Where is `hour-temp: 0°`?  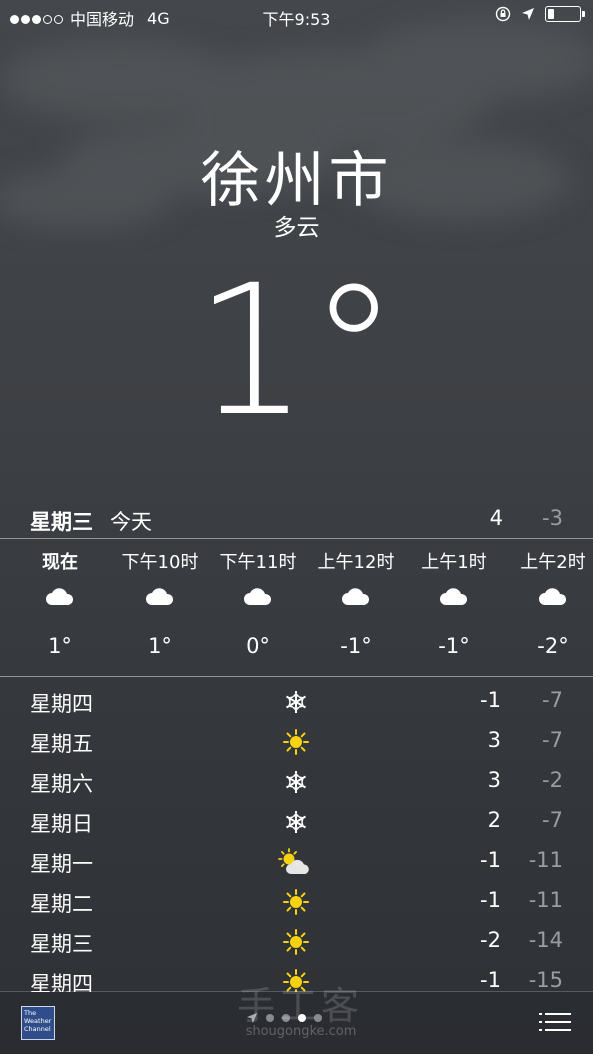 hour-temp: 0° is located at coordinates (258, 646).